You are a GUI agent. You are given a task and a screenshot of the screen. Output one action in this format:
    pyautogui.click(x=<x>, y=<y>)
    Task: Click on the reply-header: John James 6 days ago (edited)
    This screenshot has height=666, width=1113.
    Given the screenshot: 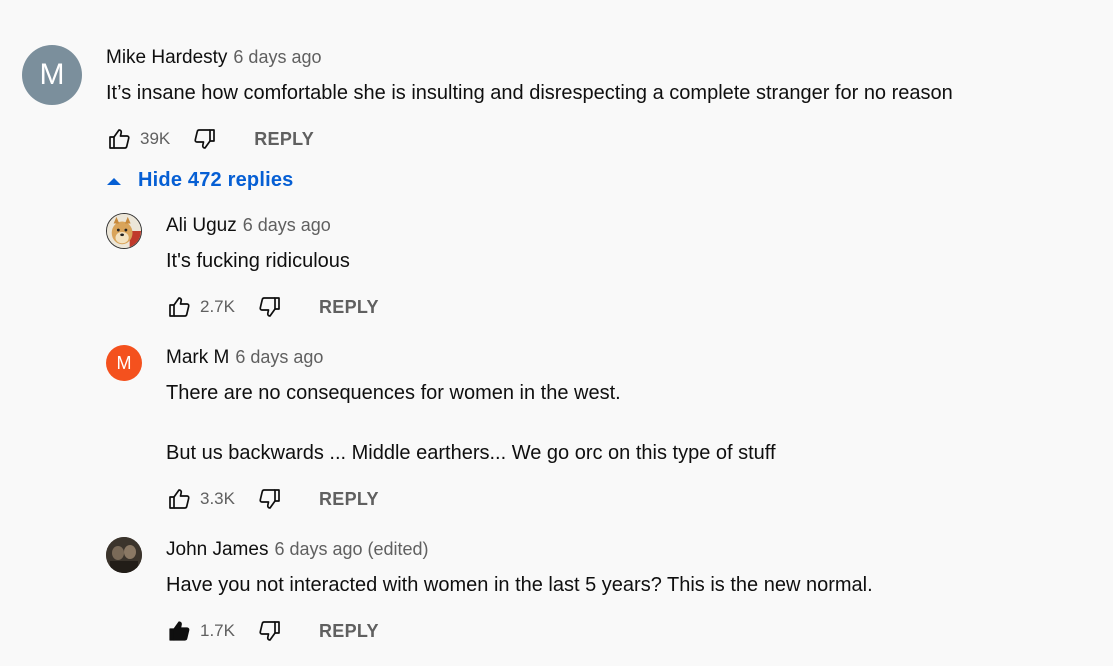 What is the action you would take?
    pyautogui.click(x=297, y=550)
    